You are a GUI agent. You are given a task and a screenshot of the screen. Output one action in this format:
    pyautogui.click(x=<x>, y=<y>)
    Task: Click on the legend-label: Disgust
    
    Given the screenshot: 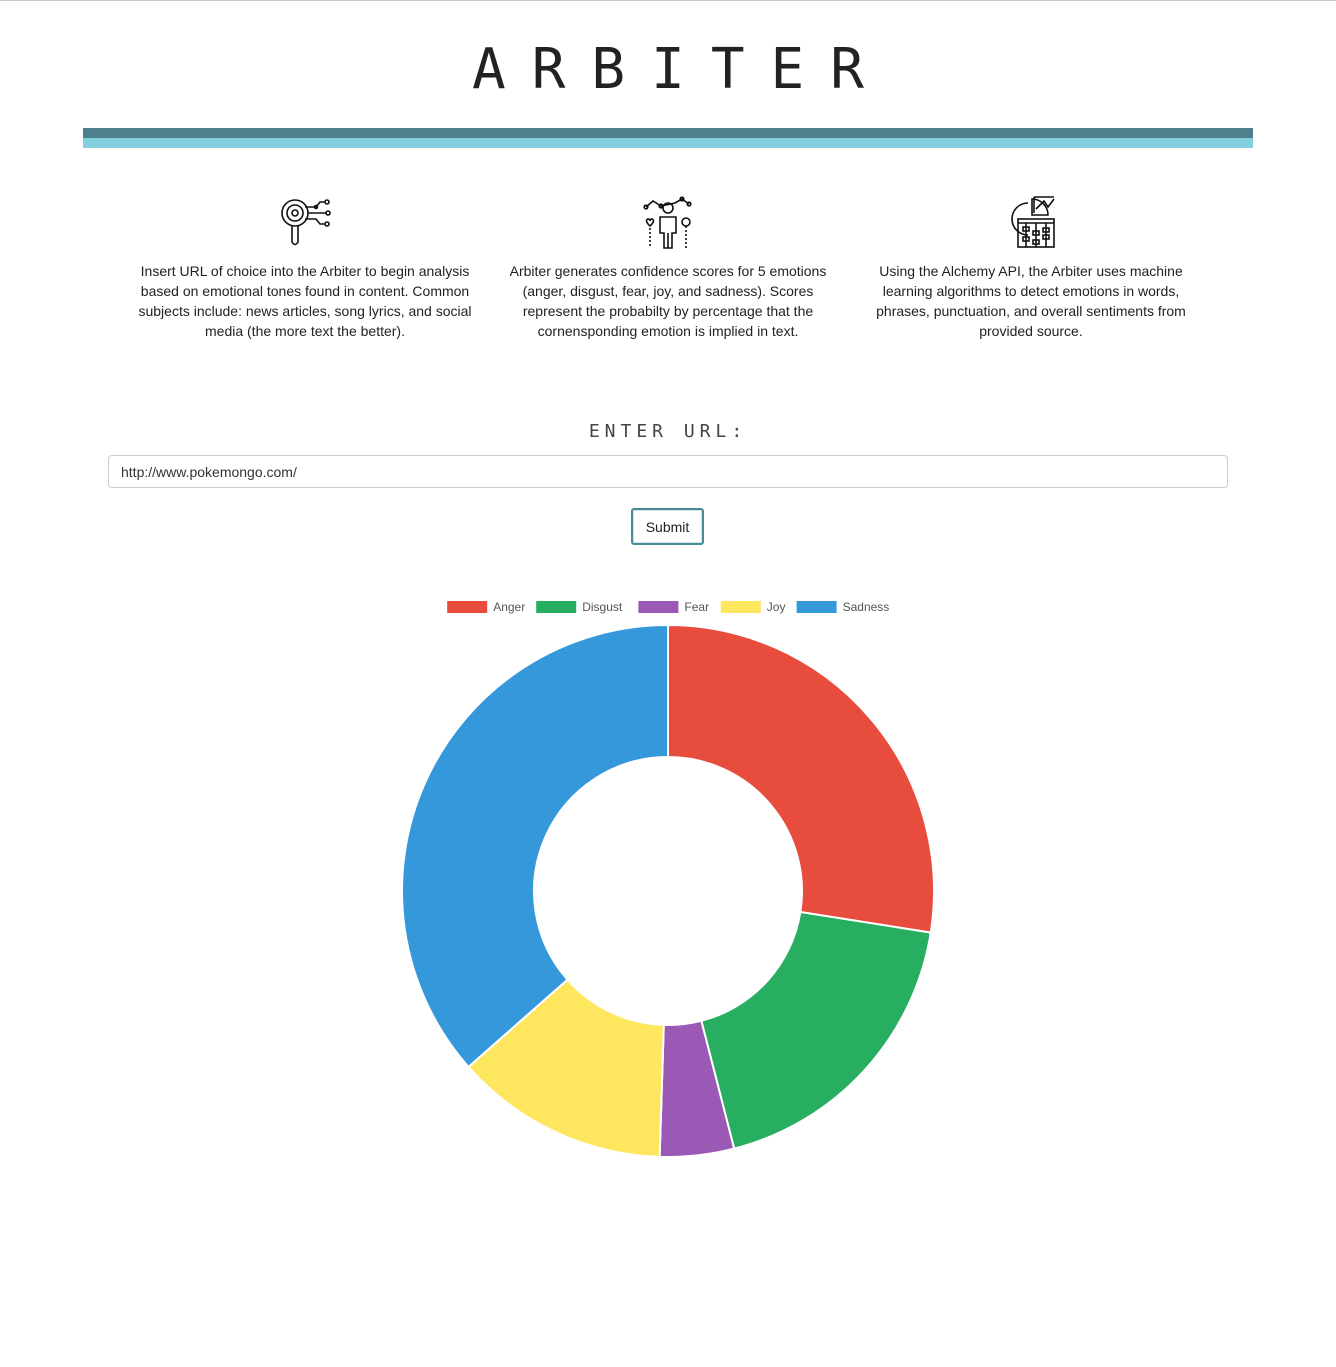 What is the action you would take?
    pyautogui.click(x=602, y=607)
    